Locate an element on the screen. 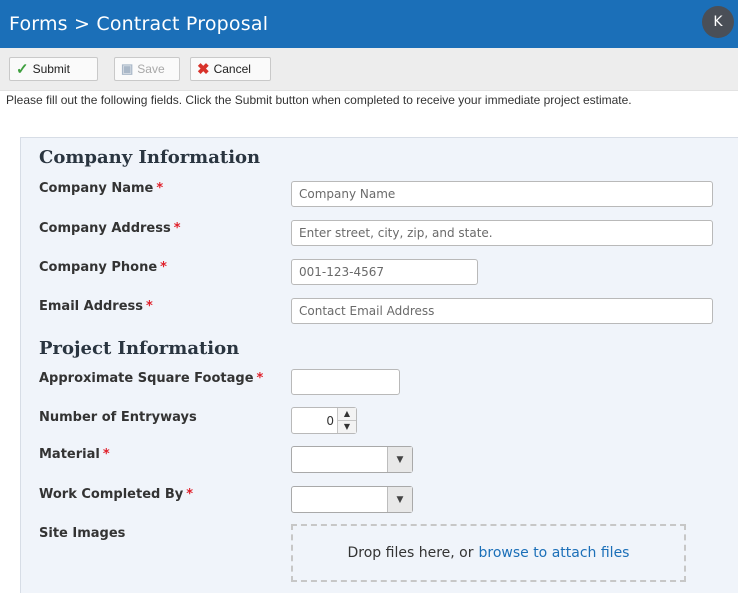  app-header: Forms > Contract Proposal K is located at coordinates (369, 24).